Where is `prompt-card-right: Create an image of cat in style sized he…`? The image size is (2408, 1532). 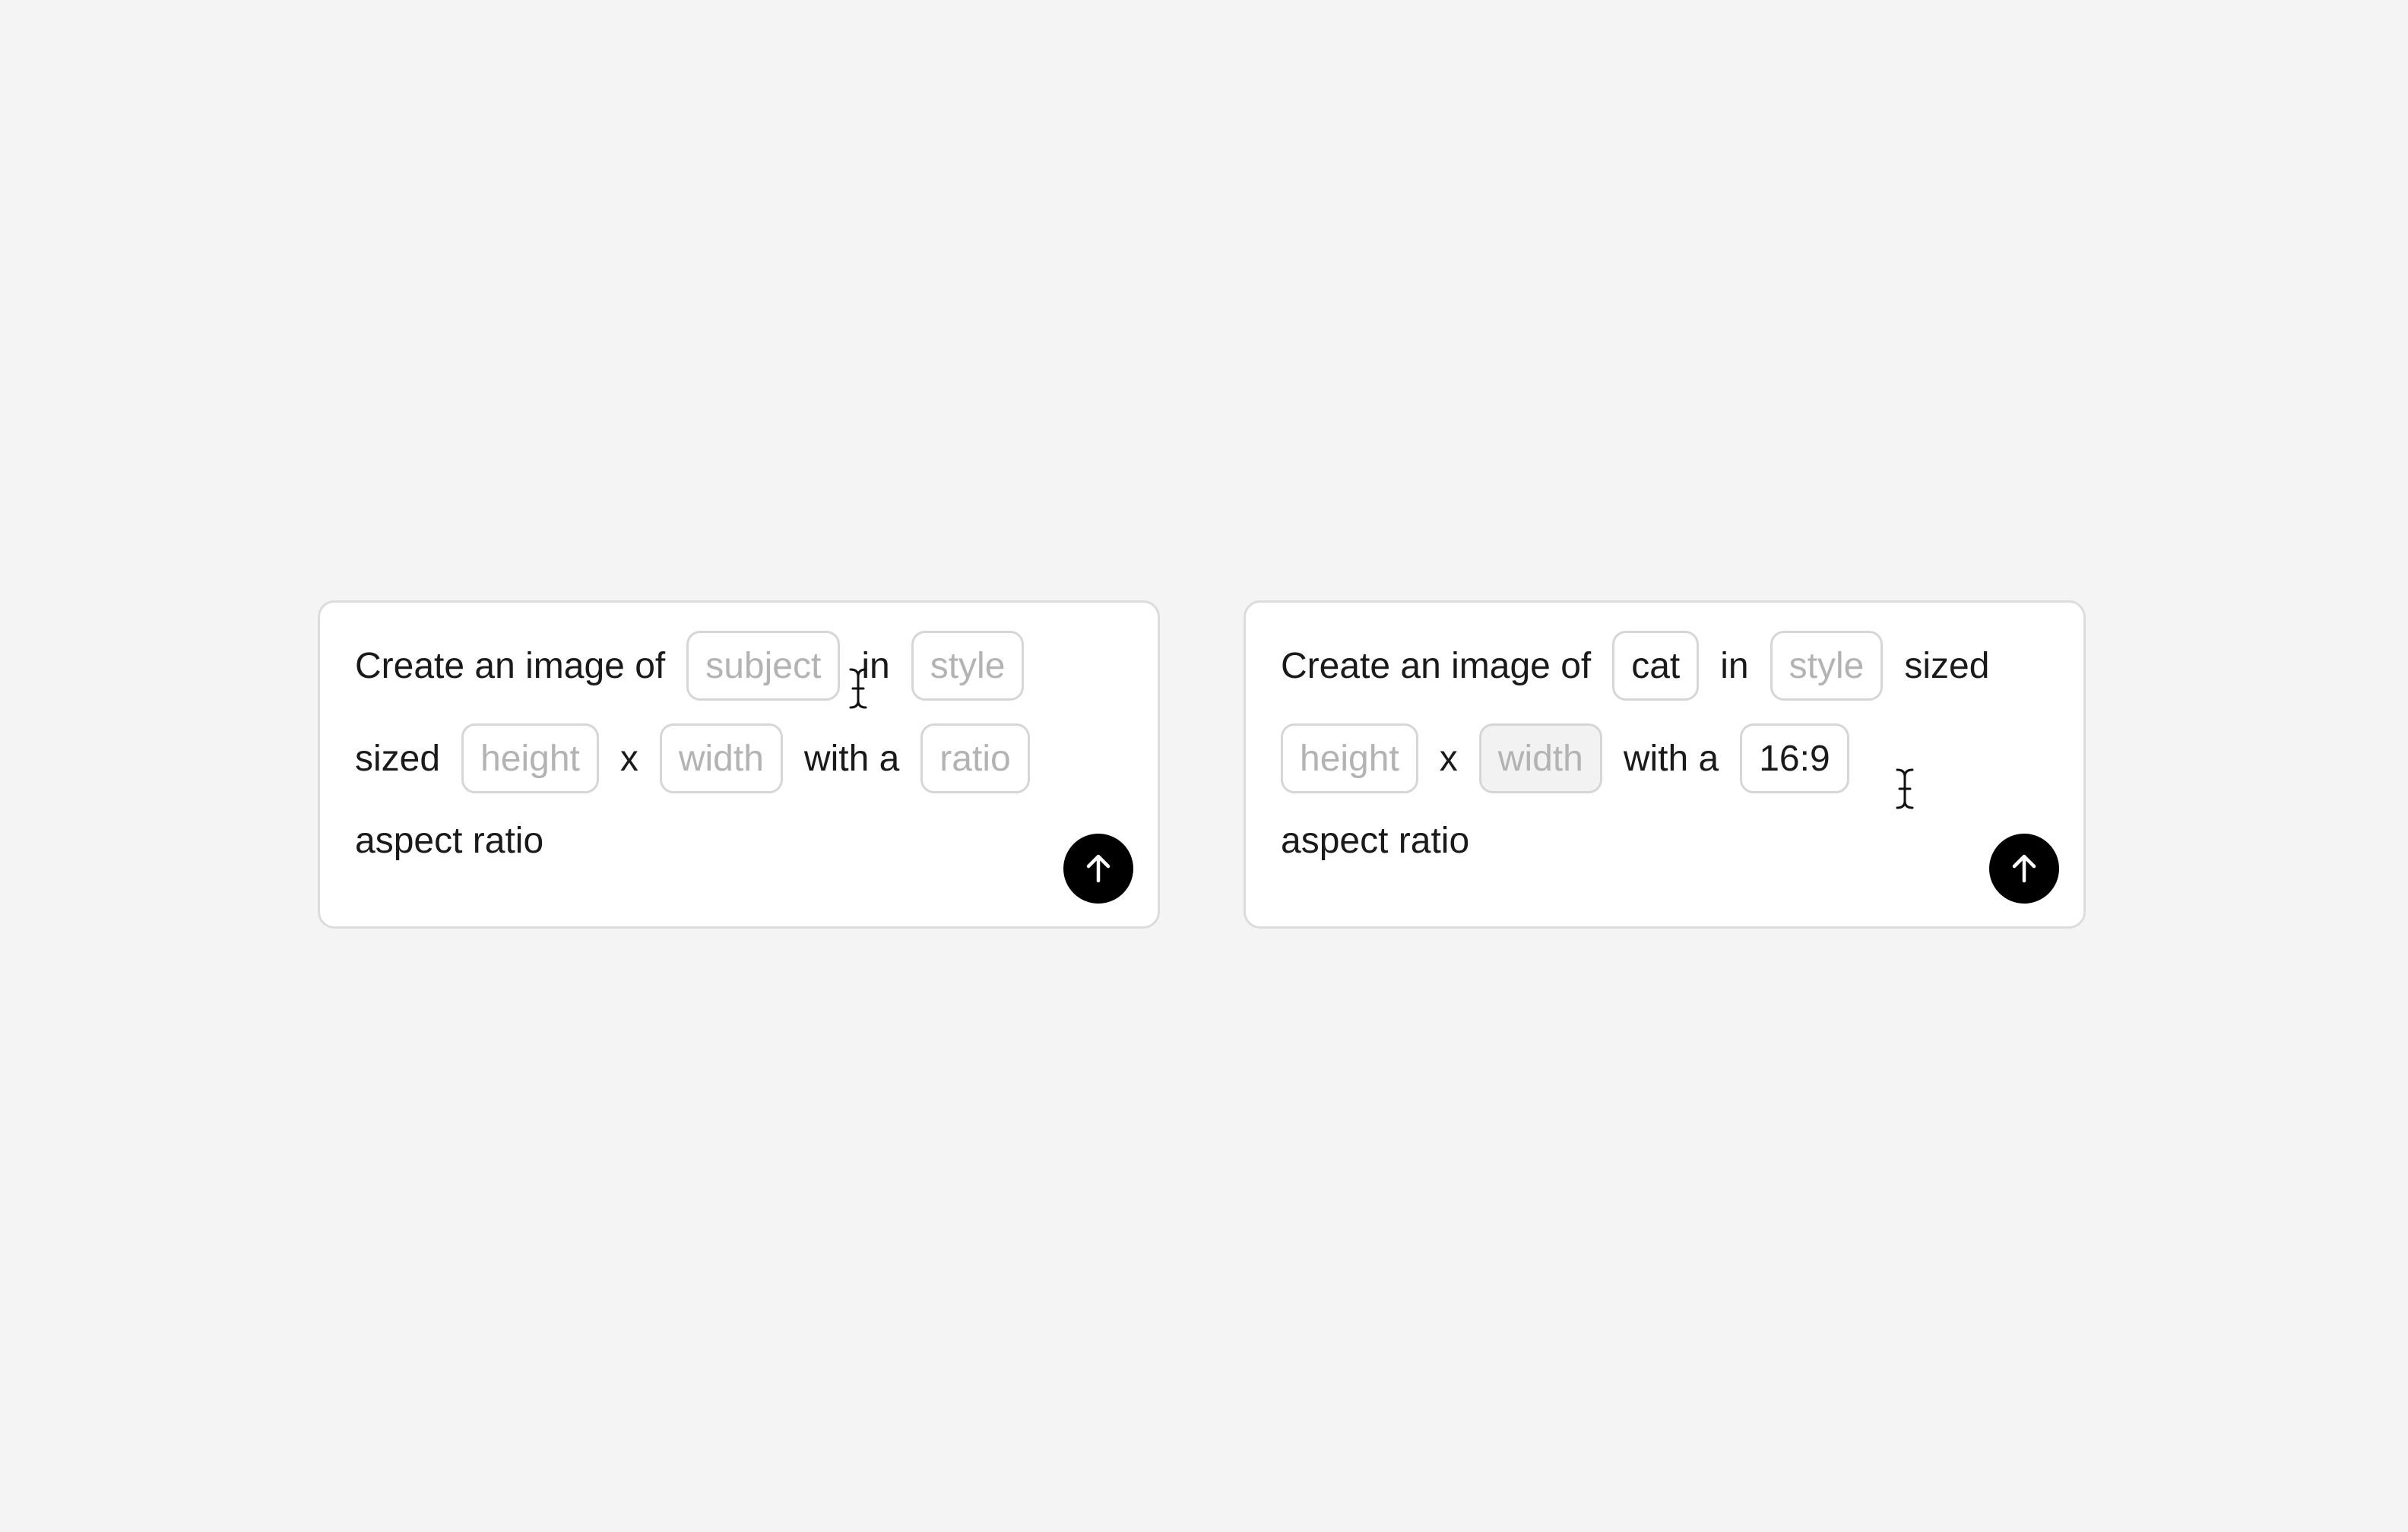
prompt-card-right: Create an image of cat in style sized he… is located at coordinates (1665, 764).